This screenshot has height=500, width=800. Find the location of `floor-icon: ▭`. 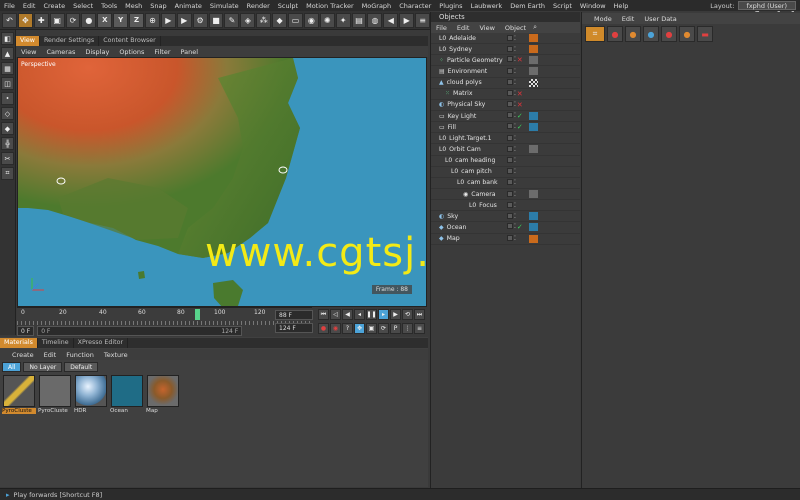

floor-icon: ▭ is located at coordinates (295, 20).